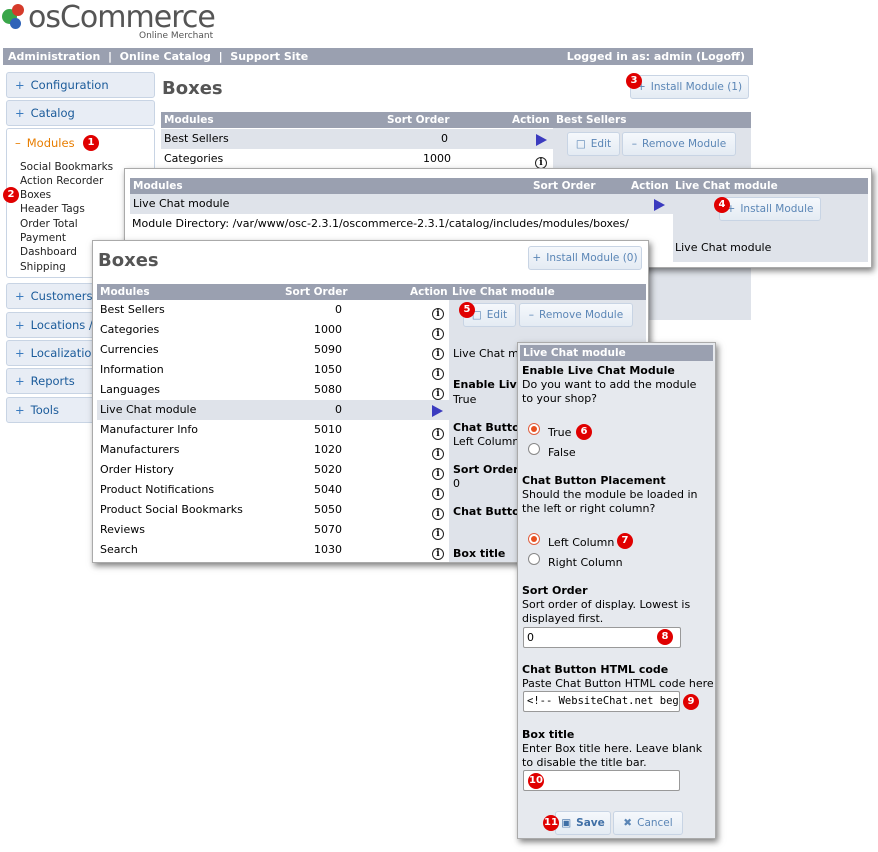 The width and height of the screenshot is (878, 852). What do you see at coordinates (176, 36) in the screenshot?
I see `logo-tagline: Online Merchant` at bounding box center [176, 36].